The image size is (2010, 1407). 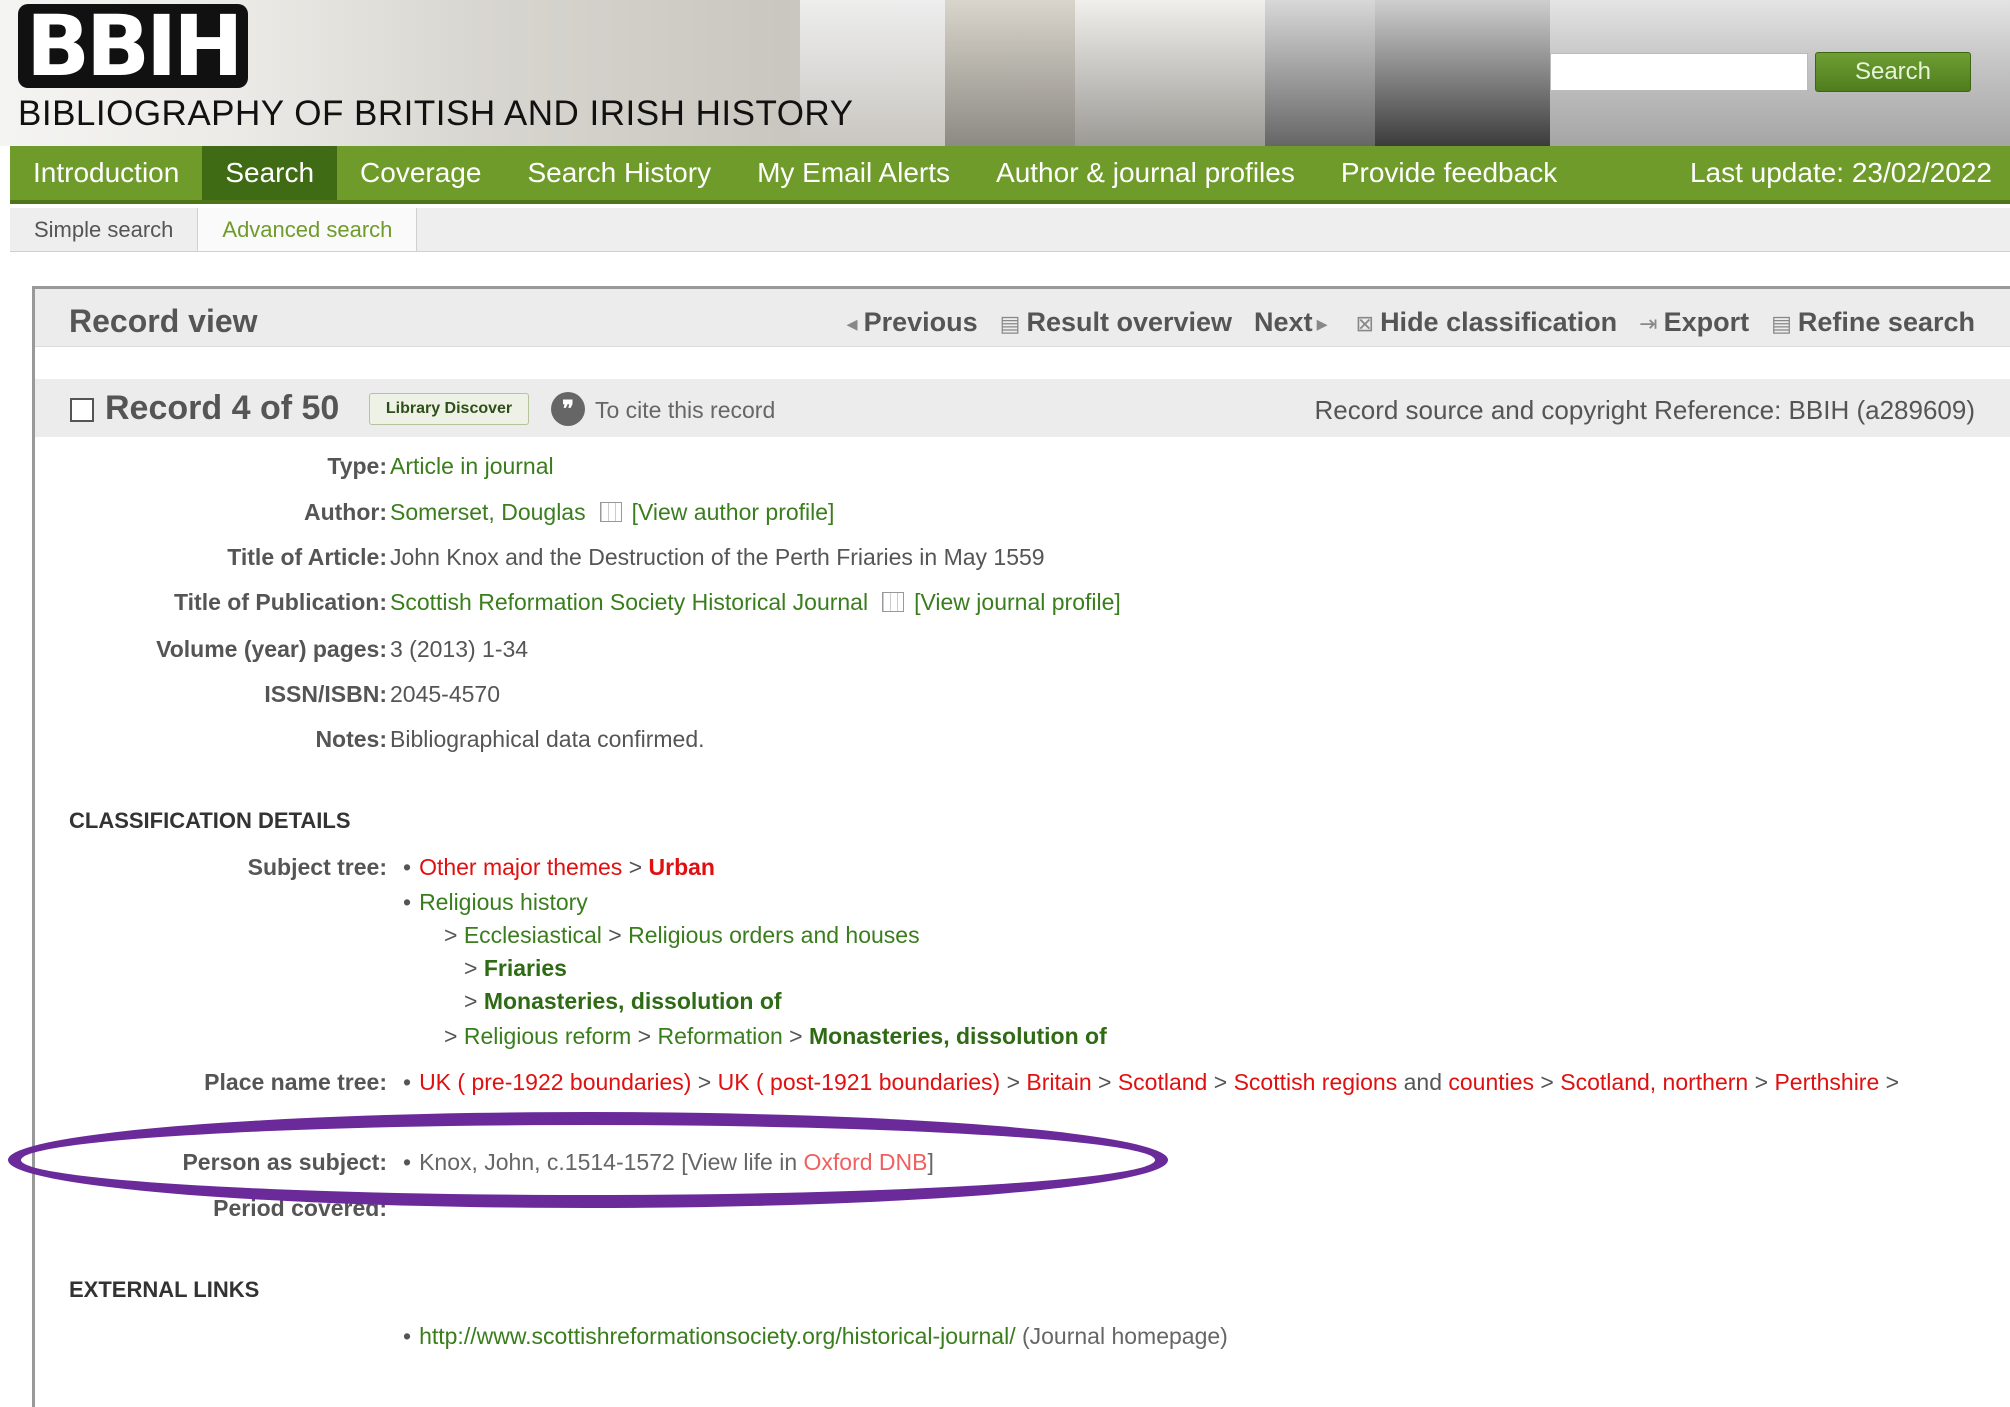 What do you see at coordinates (1873, 322) in the screenshot?
I see `refine-search-link: ▤ Refine search` at bounding box center [1873, 322].